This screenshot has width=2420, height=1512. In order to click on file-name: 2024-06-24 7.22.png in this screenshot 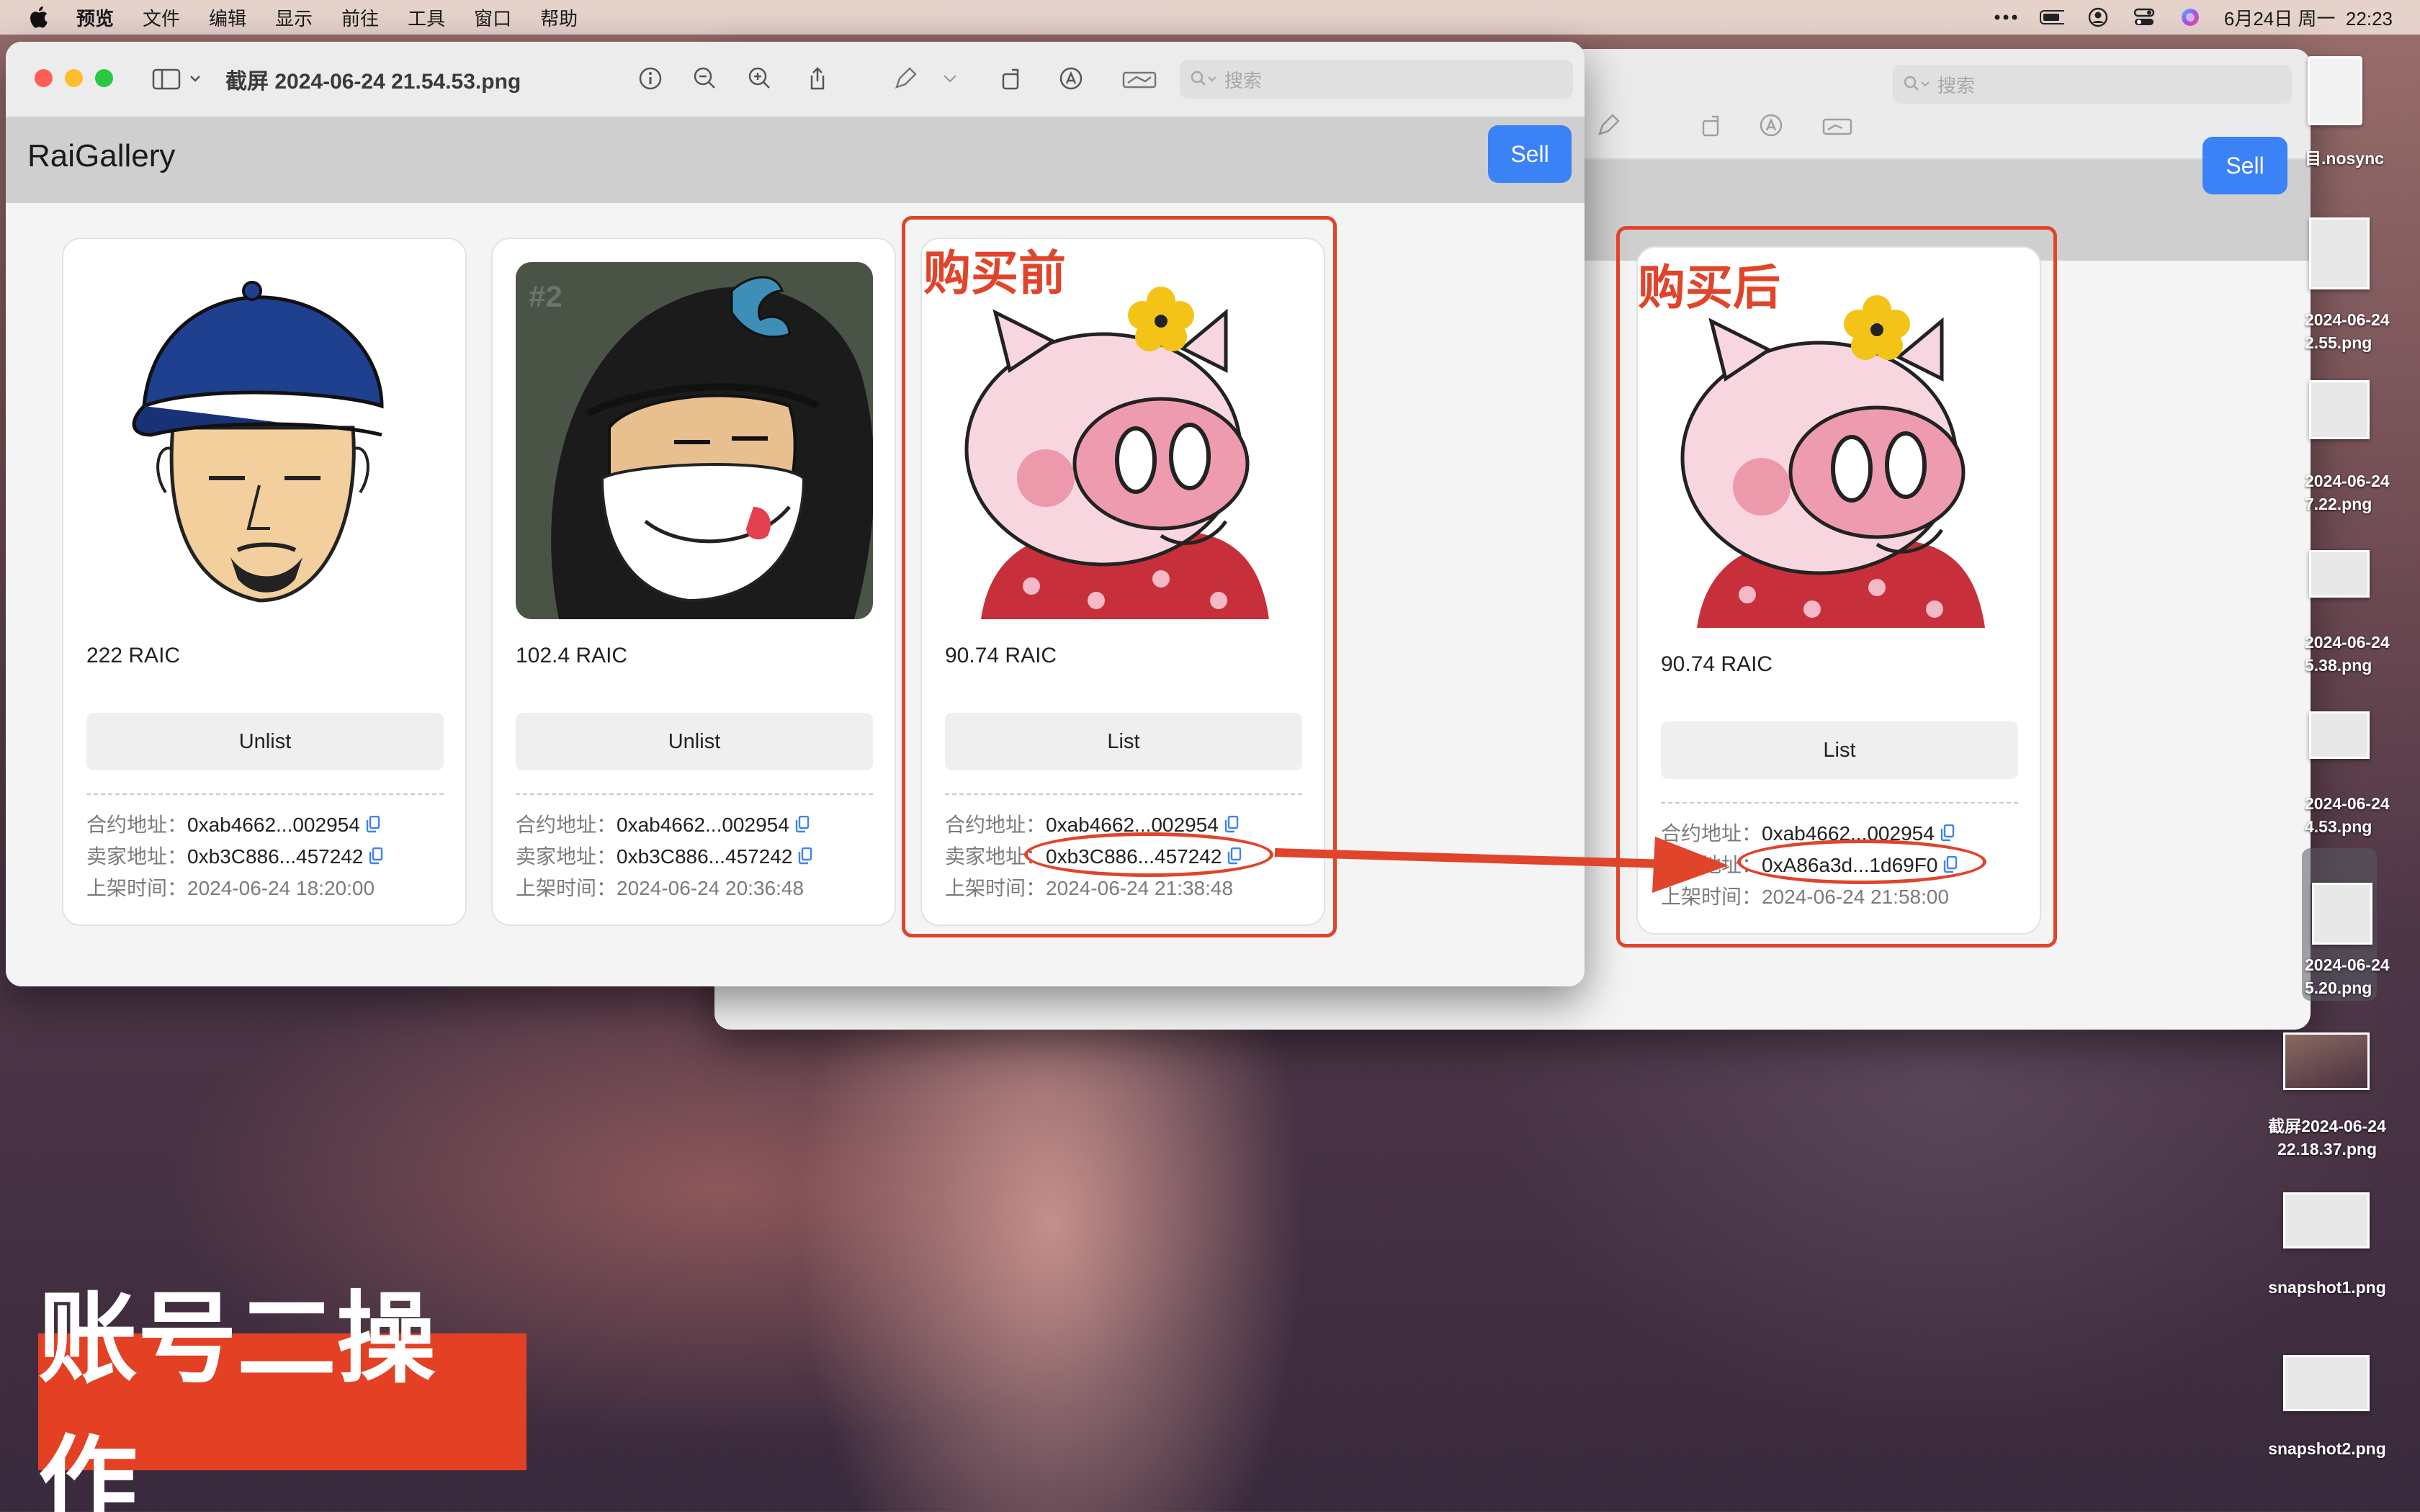, I will do `click(2347, 492)`.